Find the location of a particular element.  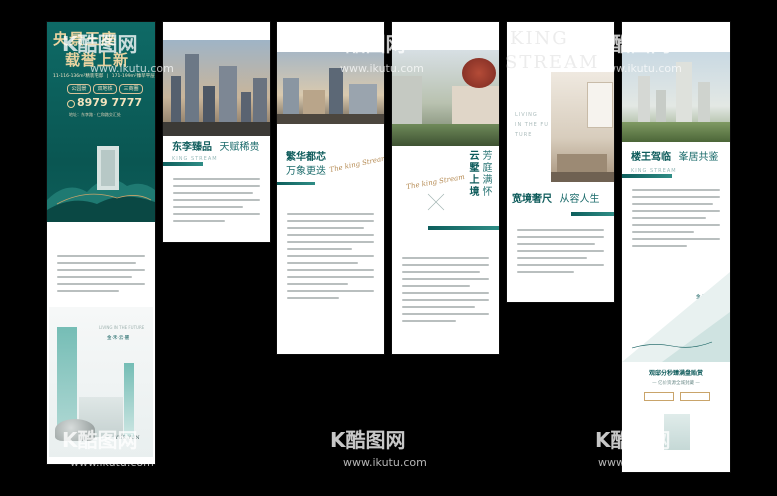

panel-4-cross-ornament is located at coordinates (436, 202).